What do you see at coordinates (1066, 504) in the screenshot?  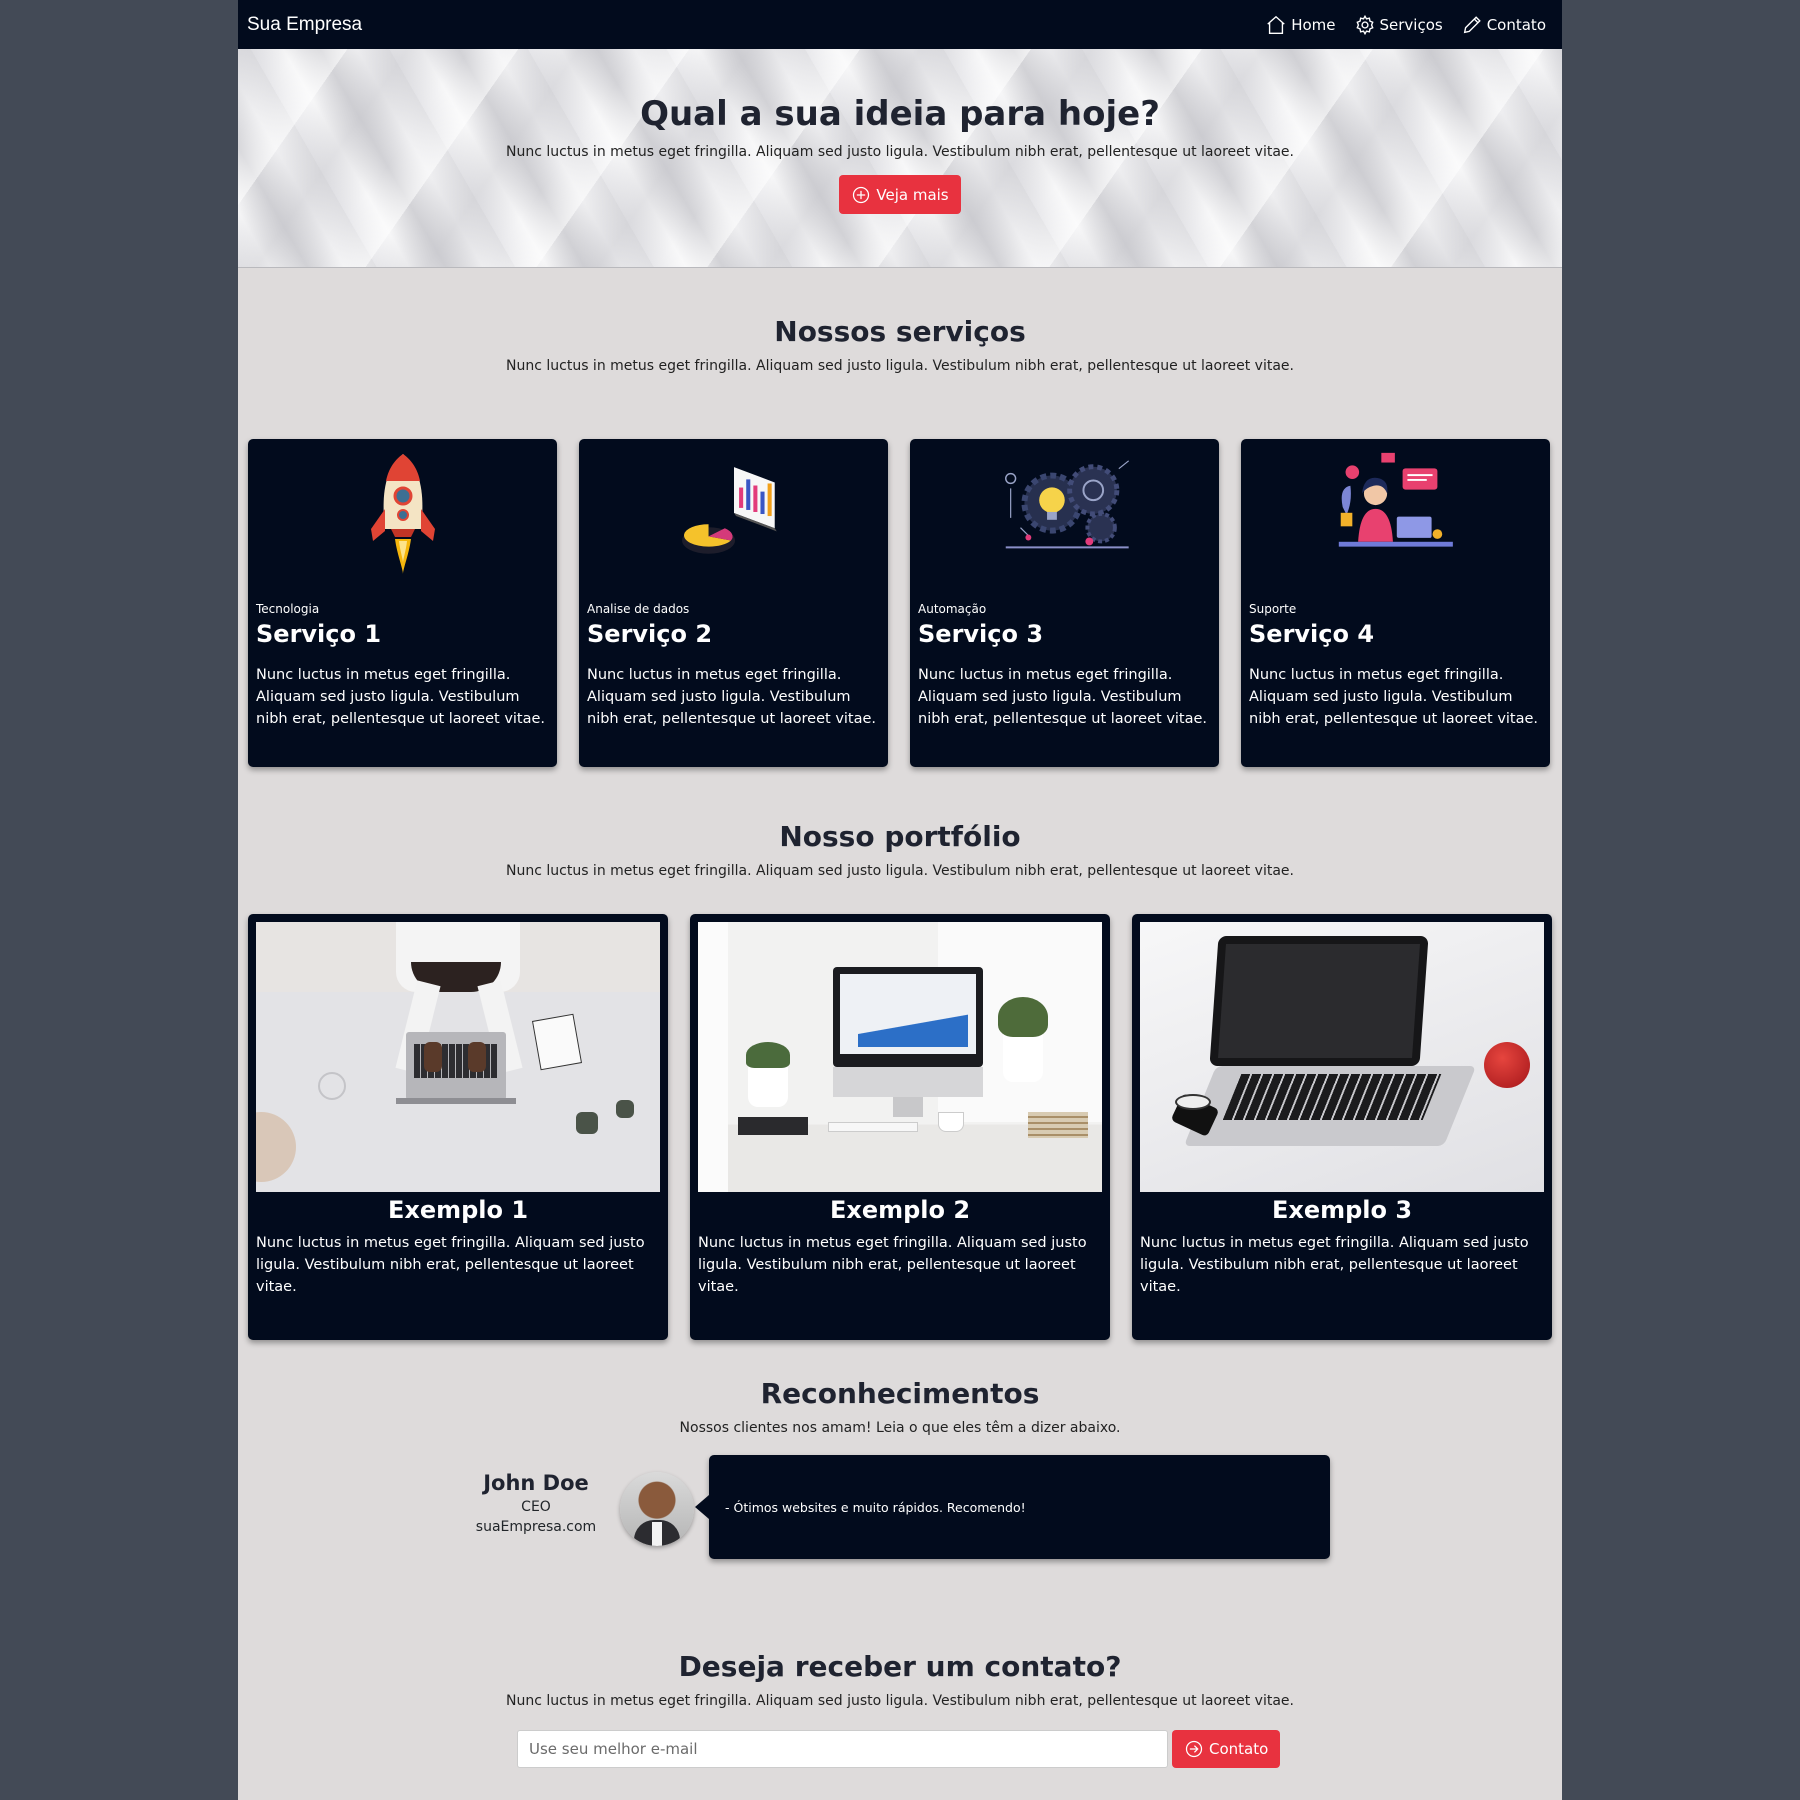 I see `gears-lightbulb-icon` at bounding box center [1066, 504].